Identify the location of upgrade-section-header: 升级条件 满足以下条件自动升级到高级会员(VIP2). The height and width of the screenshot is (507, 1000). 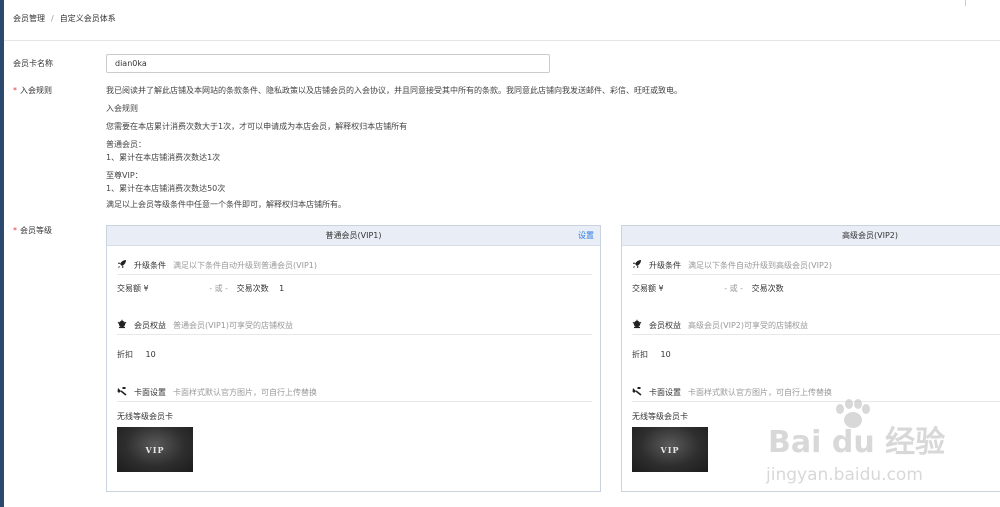
(816, 266).